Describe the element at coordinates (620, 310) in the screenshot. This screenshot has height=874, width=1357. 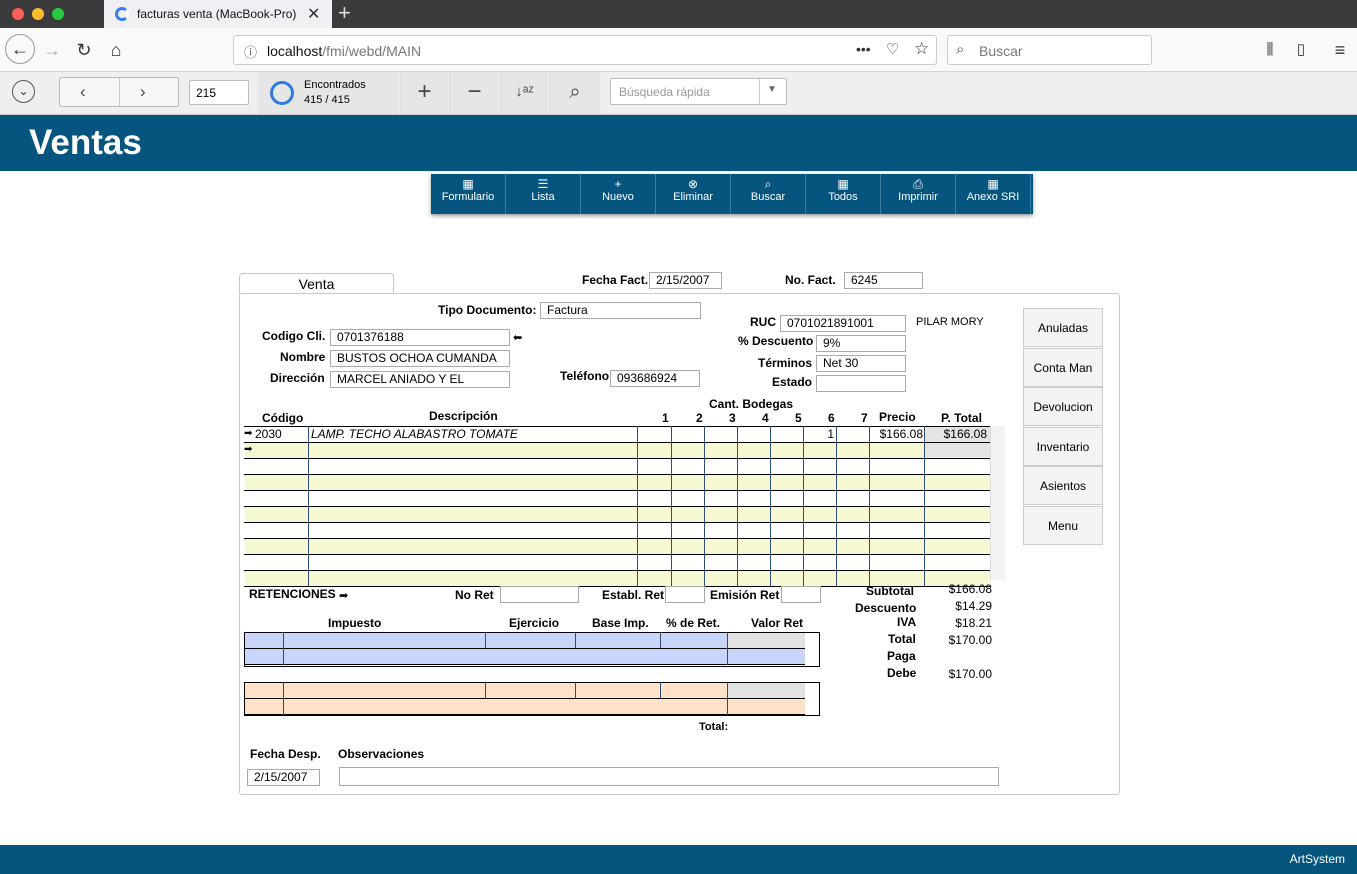
I see `tipo-doc-field: Factura` at that location.